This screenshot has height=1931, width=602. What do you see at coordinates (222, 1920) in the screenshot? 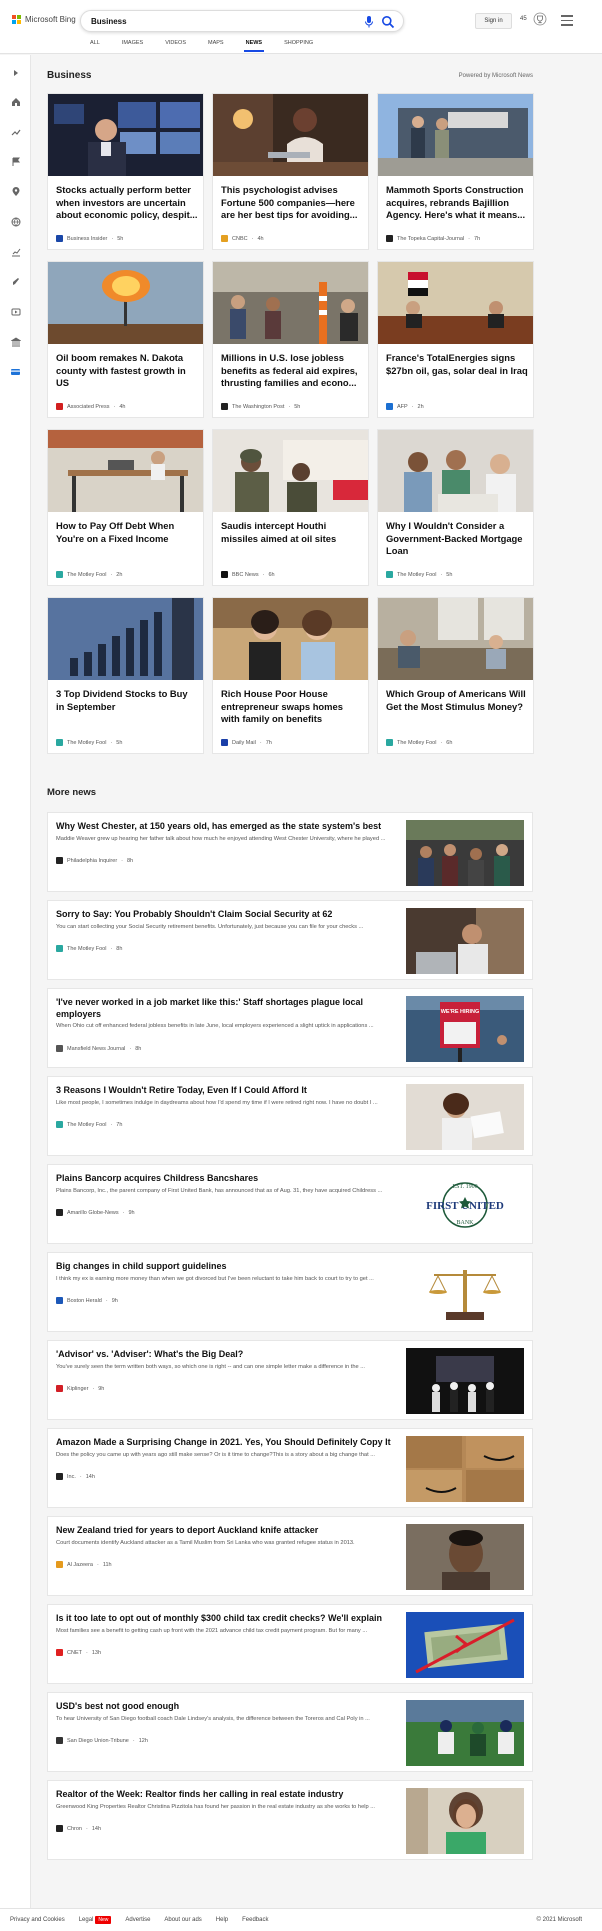
I see `footer-link-help: Help` at bounding box center [222, 1920].